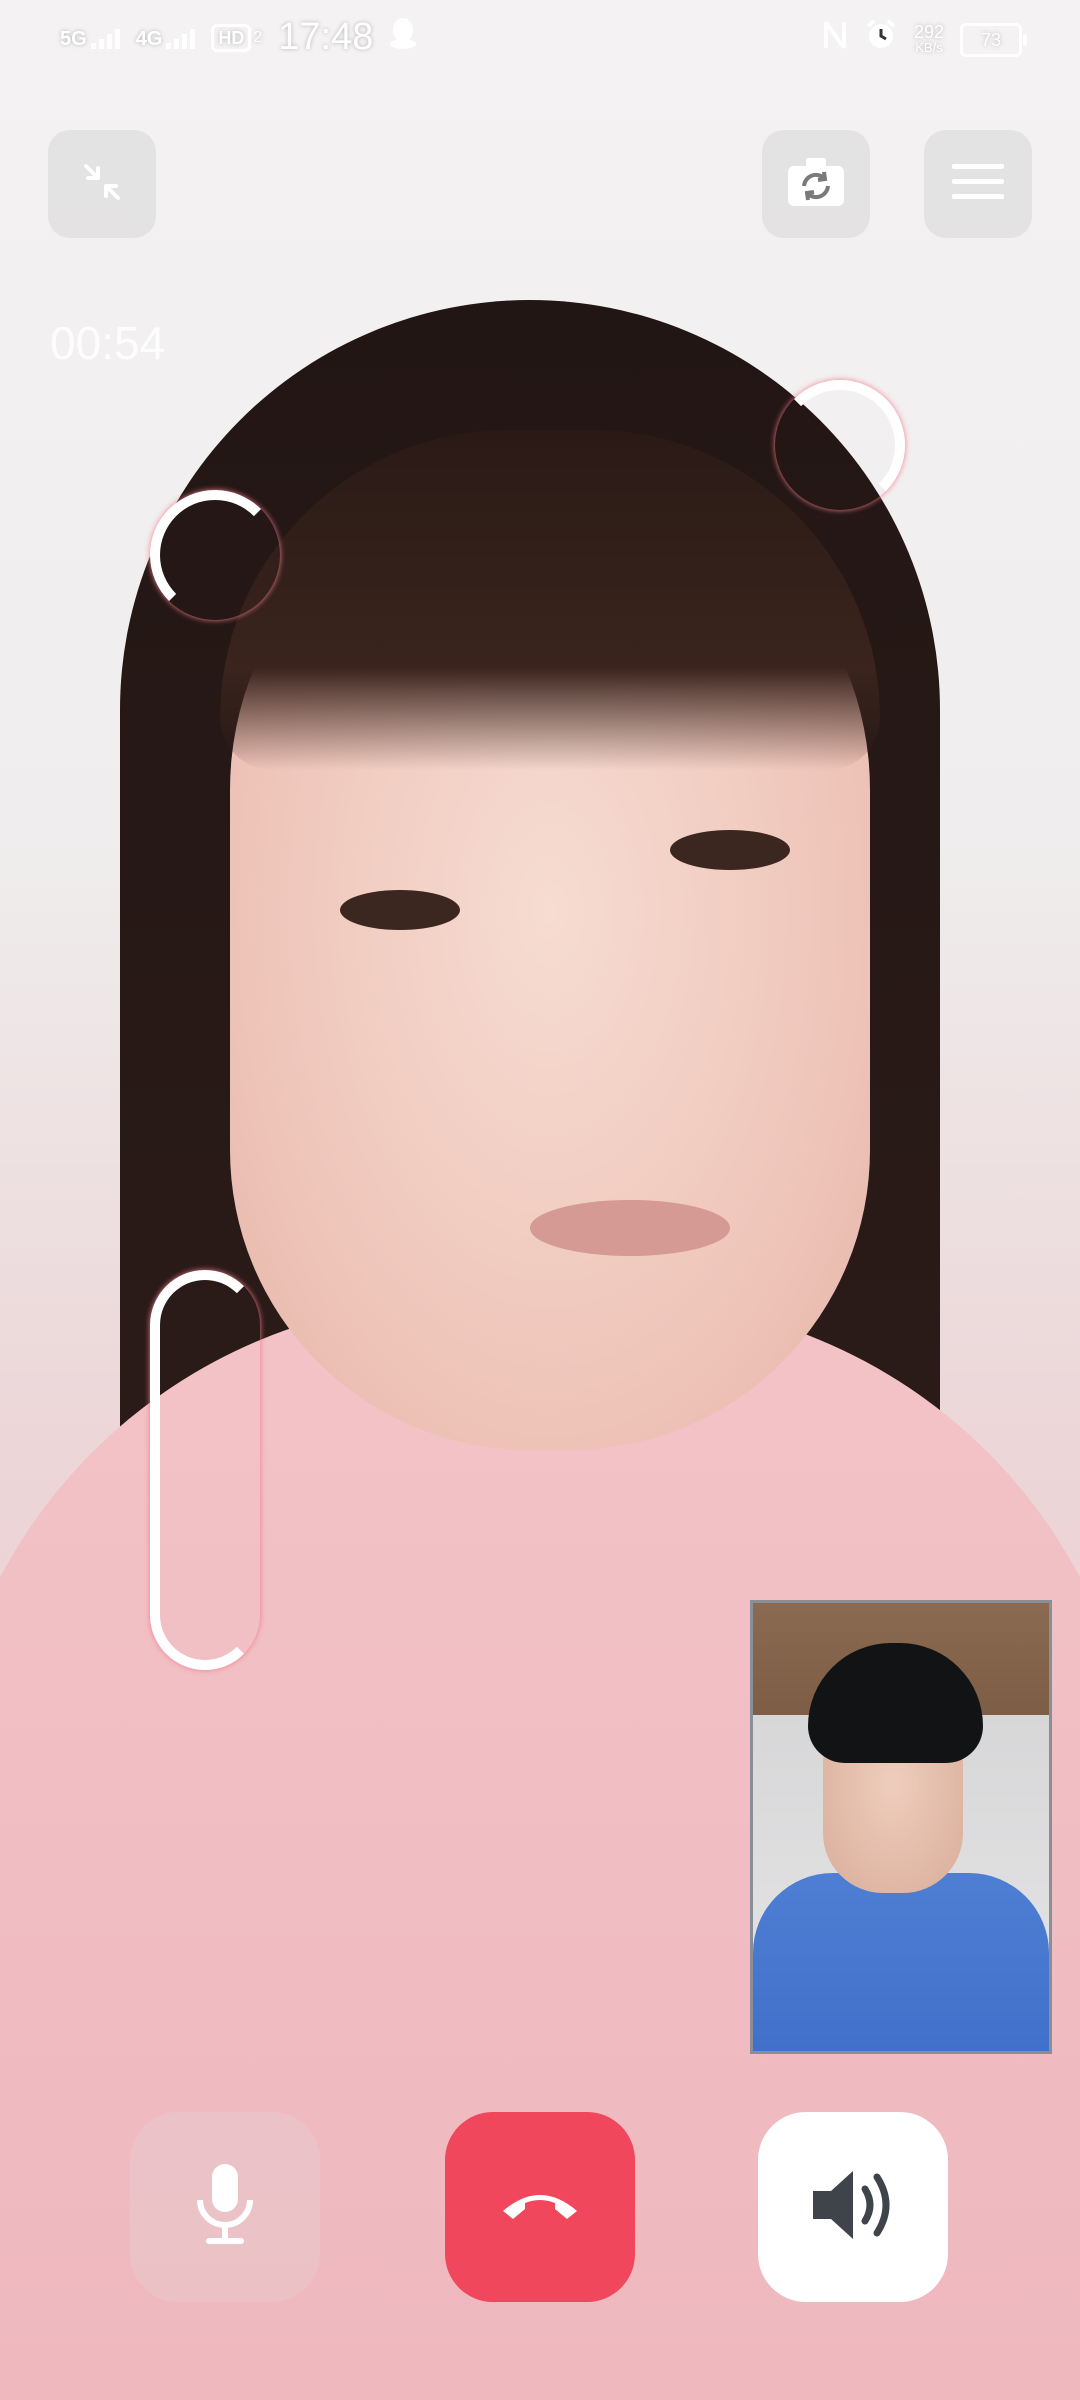  I want to click on status-bar-left: 5G 4G HD 2 17:48, so click(238, 37).